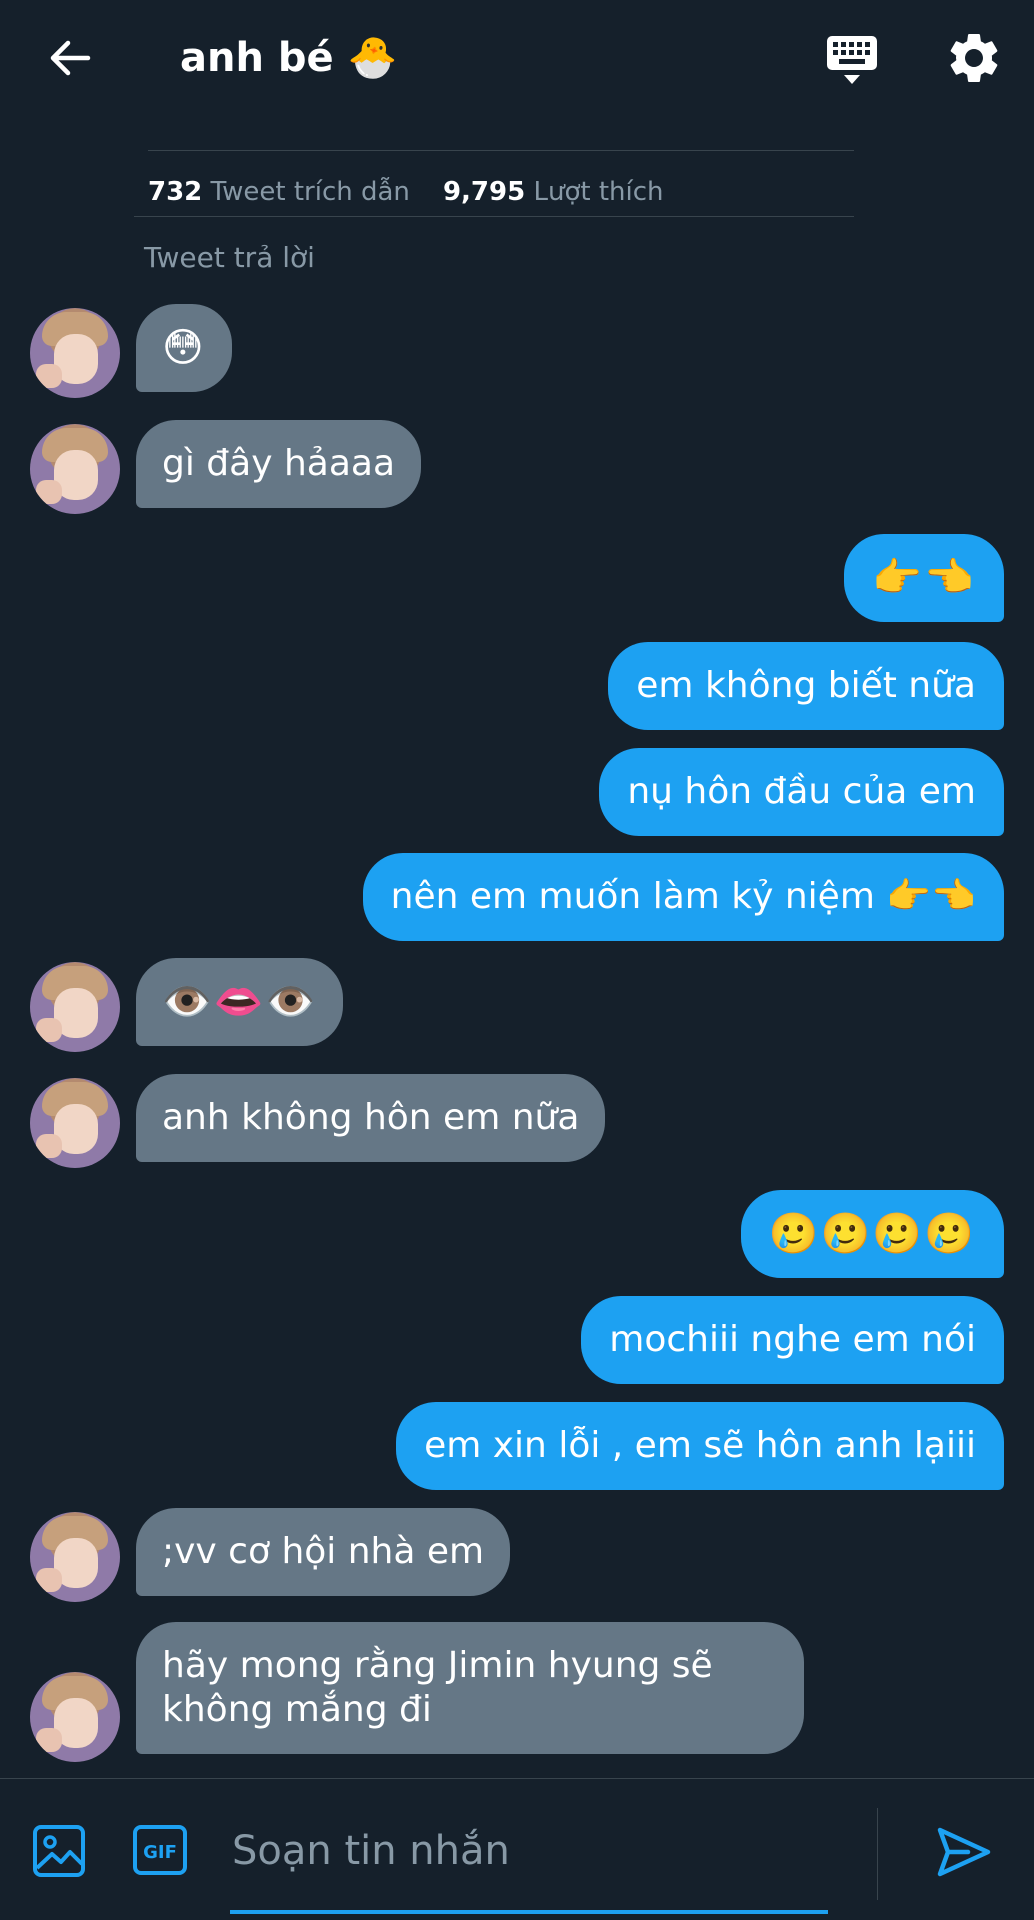  Describe the element at coordinates (372, 58) in the screenshot. I see `contact-name-emoji: 🐣` at that location.